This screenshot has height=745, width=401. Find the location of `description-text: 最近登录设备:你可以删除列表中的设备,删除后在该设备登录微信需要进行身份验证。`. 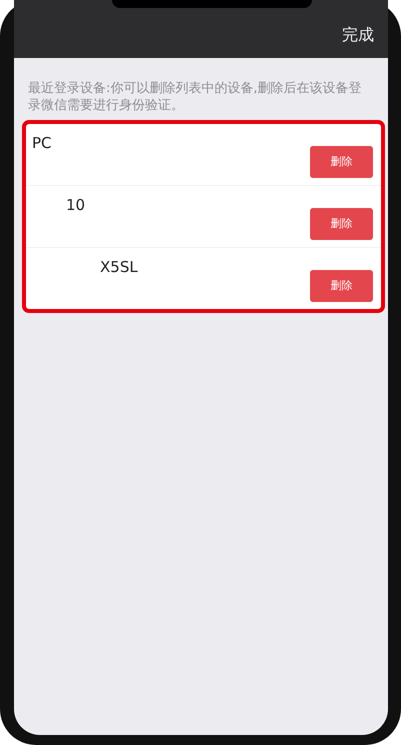

description-text: 最近登录设备:你可以删除列表中的设备,删除后在该设备登录微信需要进行身份验证。 is located at coordinates (195, 97).